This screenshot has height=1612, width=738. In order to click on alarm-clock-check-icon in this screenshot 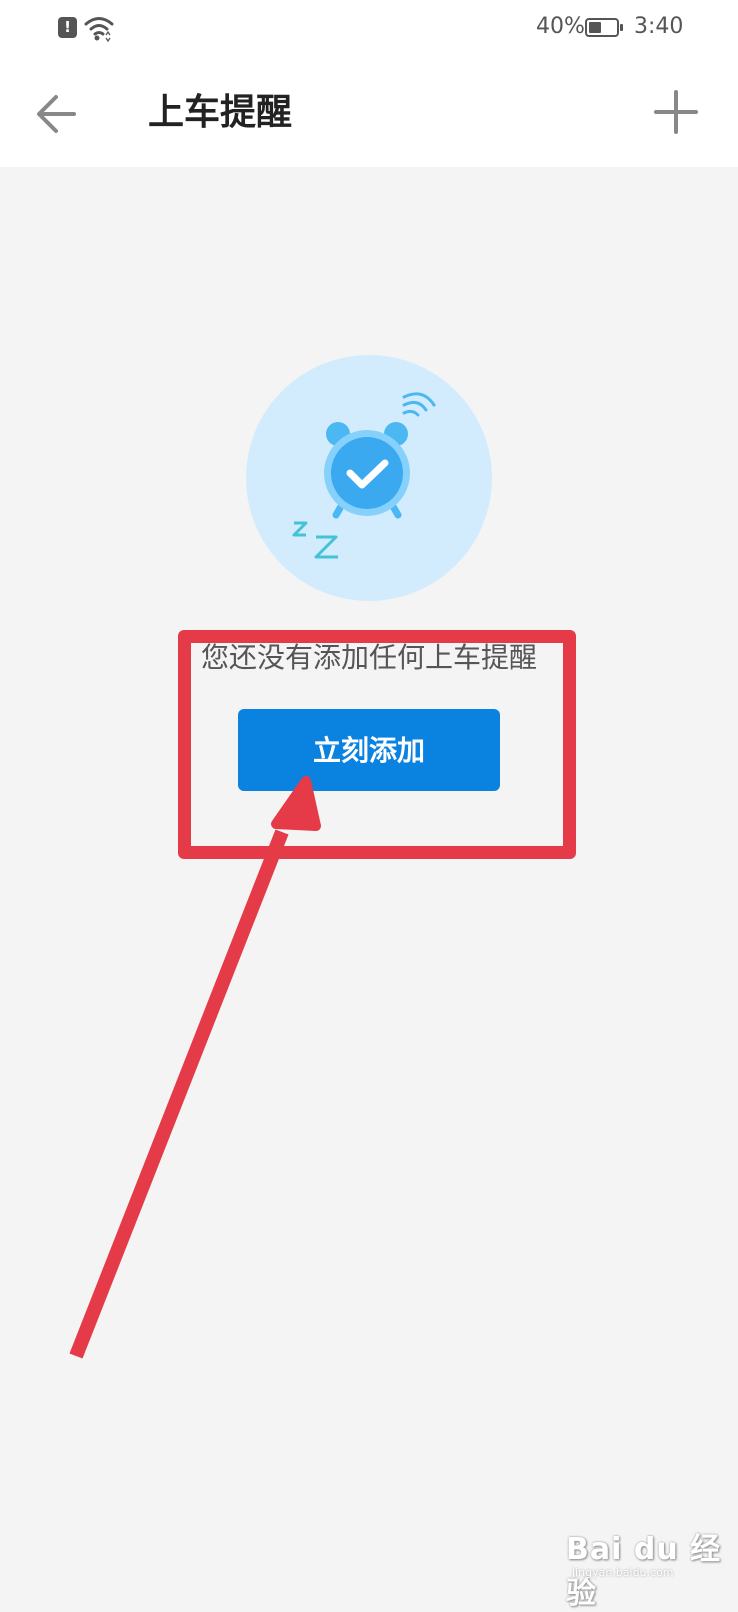, I will do `click(364, 475)`.